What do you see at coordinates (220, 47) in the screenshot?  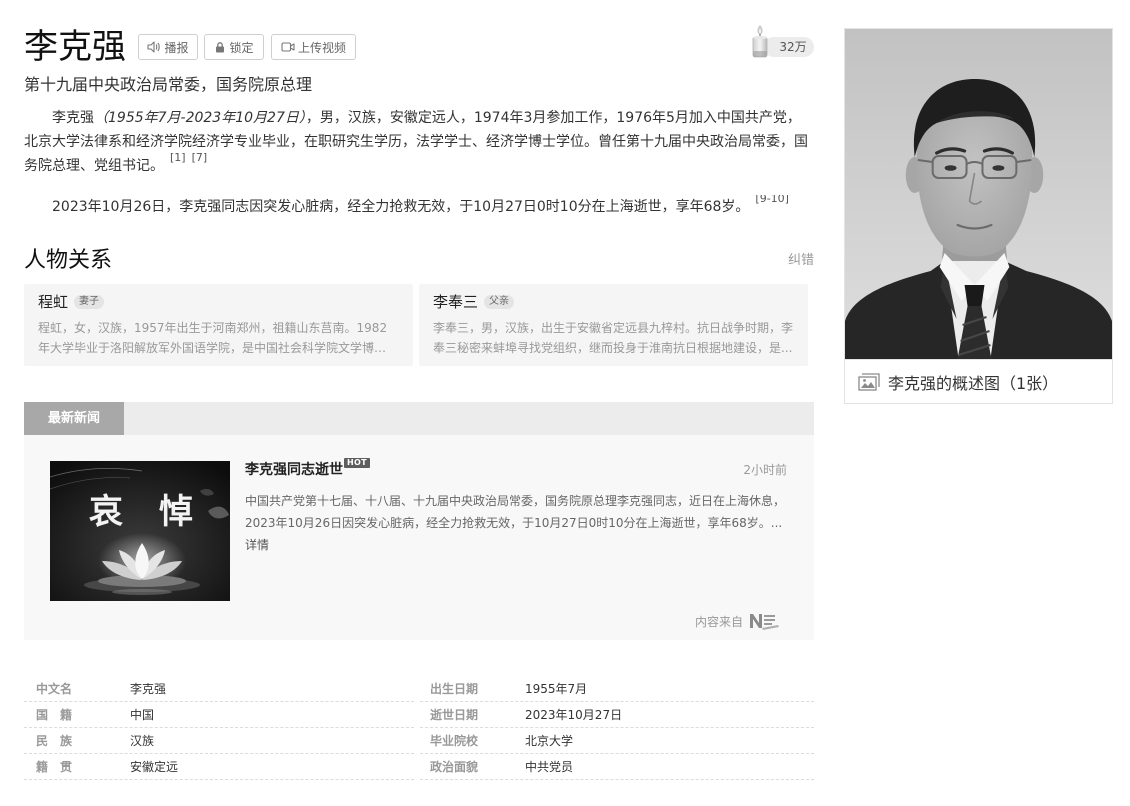 I see `lock-icon` at bounding box center [220, 47].